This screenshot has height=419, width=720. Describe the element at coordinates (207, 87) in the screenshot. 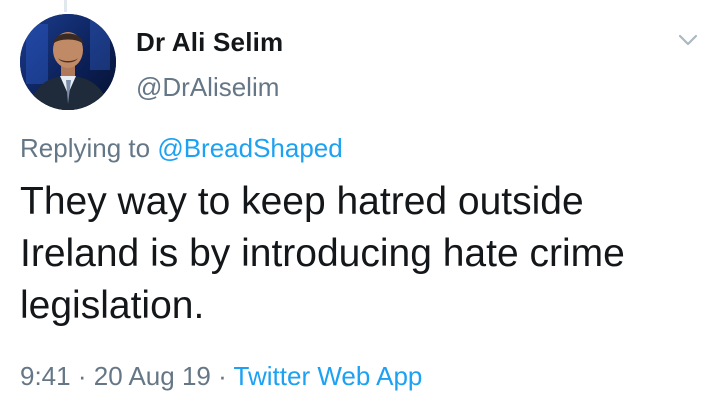

I see `author-handle: @DrAliselim` at that location.